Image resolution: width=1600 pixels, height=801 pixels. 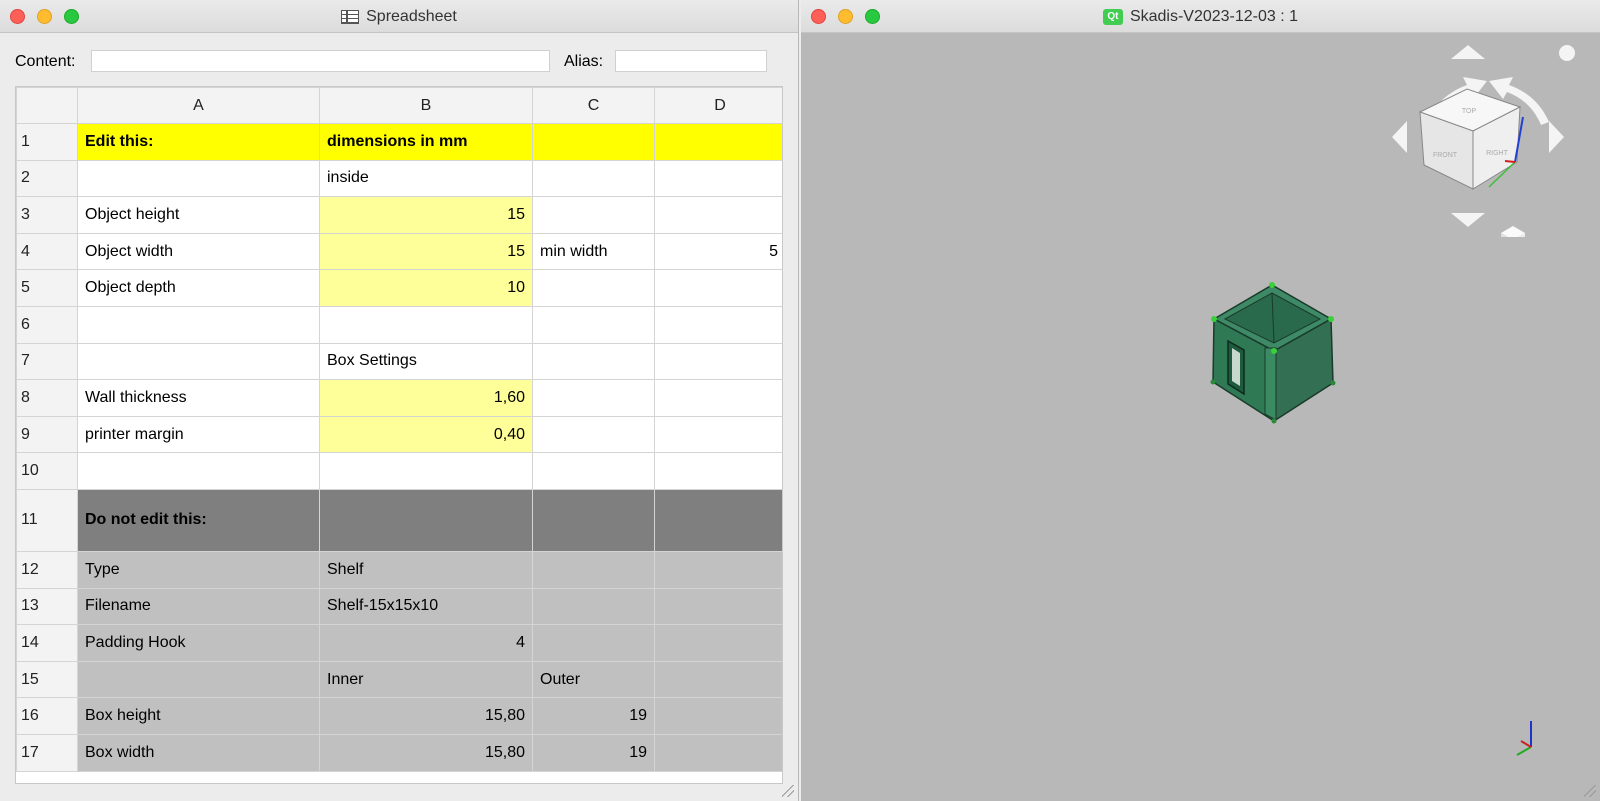 What do you see at coordinates (198, 105) in the screenshot?
I see `column-header: A` at bounding box center [198, 105].